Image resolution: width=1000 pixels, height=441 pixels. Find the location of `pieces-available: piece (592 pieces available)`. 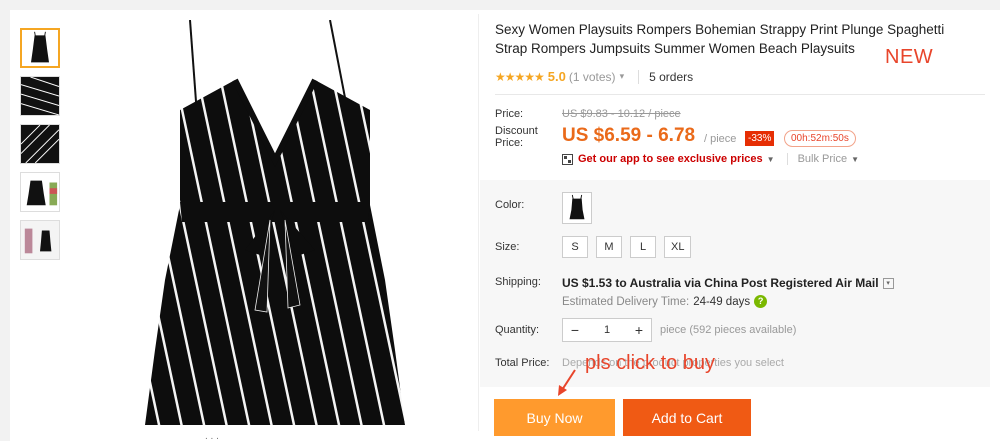

pieces-available: piece (592 pieces available) is located at coordinates (728, 330).